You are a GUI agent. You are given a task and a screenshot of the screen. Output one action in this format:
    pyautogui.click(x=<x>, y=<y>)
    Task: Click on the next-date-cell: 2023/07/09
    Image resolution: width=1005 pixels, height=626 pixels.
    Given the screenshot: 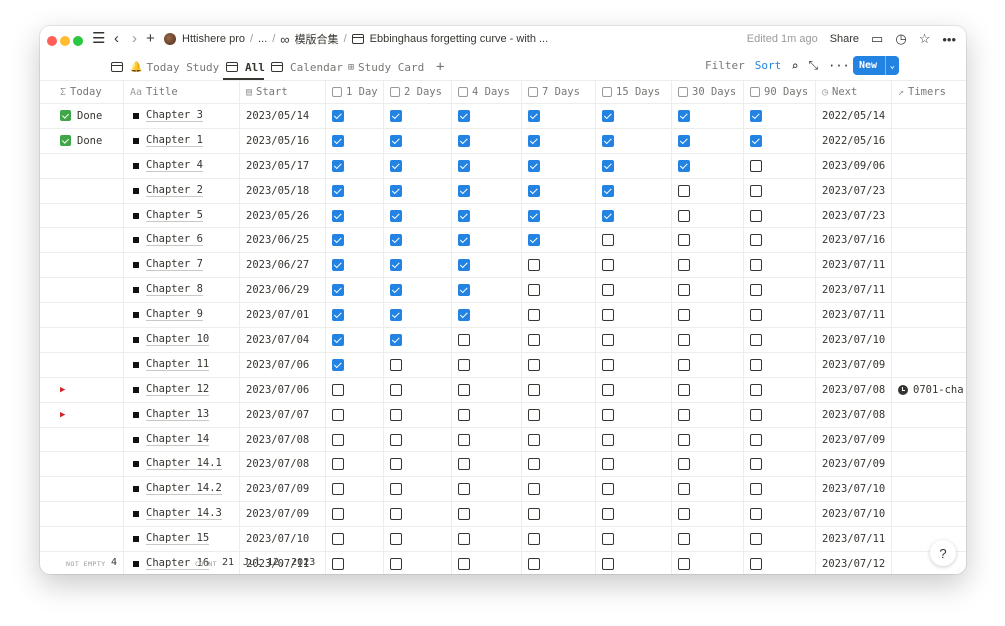 What is the action you would take?
    pyautogui.click(x=854, y=364)
    